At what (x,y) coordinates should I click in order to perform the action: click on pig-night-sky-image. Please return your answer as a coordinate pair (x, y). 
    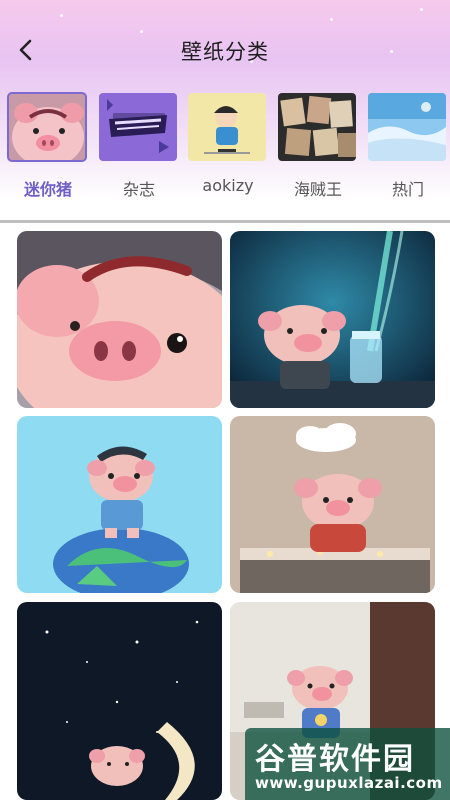
    Looking at the image, I should click on (119, 701).